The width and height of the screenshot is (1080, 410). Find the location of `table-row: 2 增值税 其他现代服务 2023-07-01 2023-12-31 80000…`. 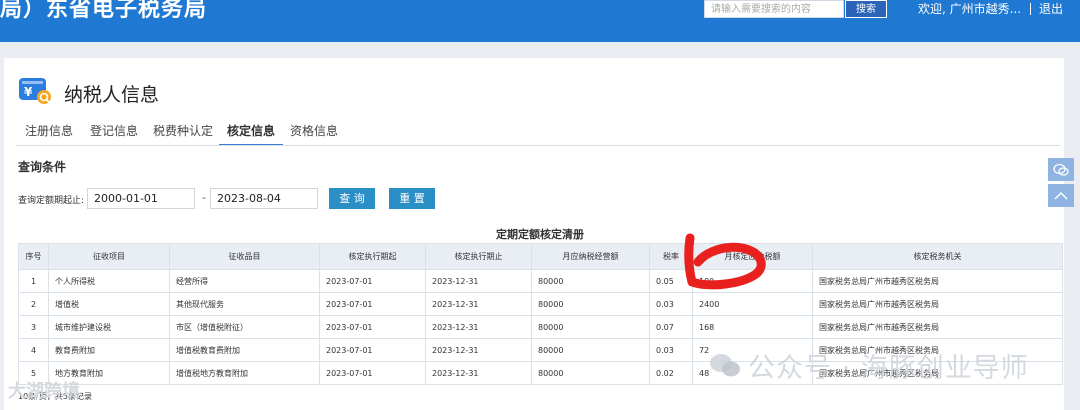

table-row: 2 增值税 其他现代服务 2023-07-01 2023-12-31 80000… is located at coordinates (540, 304).